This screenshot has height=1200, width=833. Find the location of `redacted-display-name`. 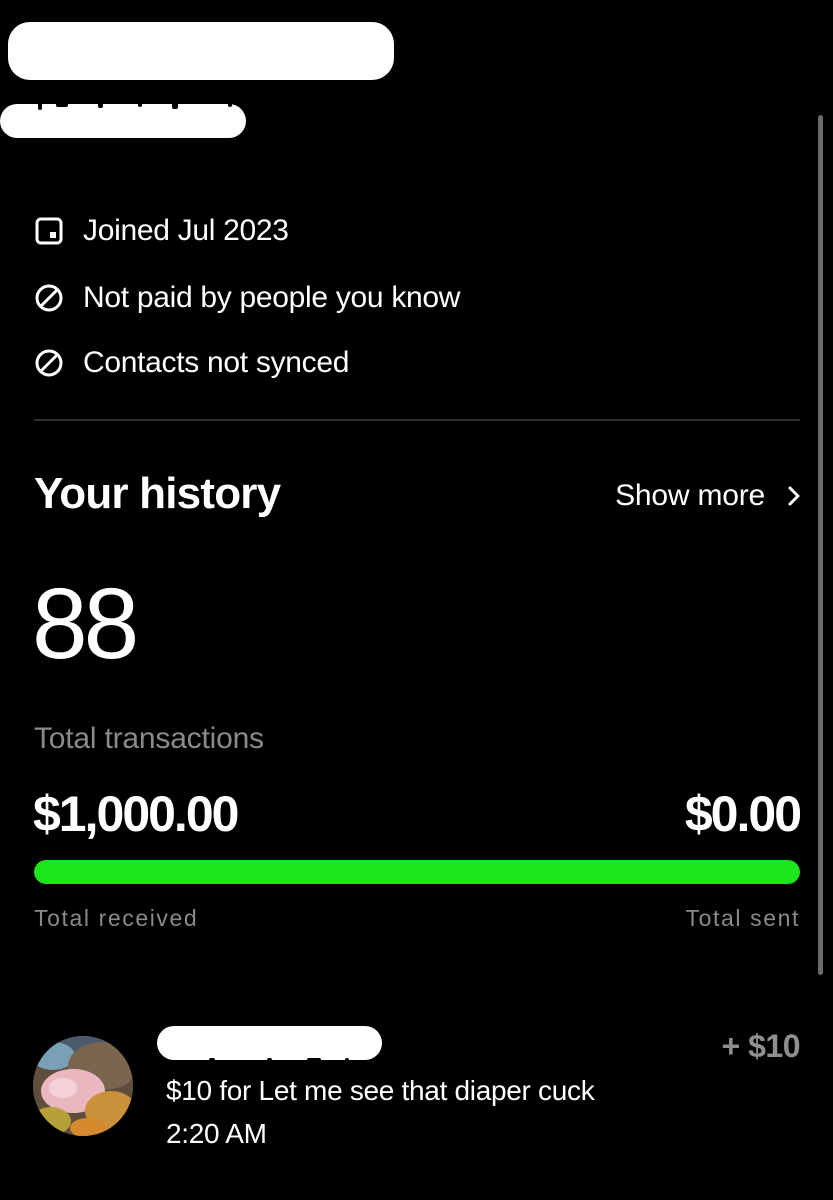

redacted-display-name is located at coordinates (201, 51).